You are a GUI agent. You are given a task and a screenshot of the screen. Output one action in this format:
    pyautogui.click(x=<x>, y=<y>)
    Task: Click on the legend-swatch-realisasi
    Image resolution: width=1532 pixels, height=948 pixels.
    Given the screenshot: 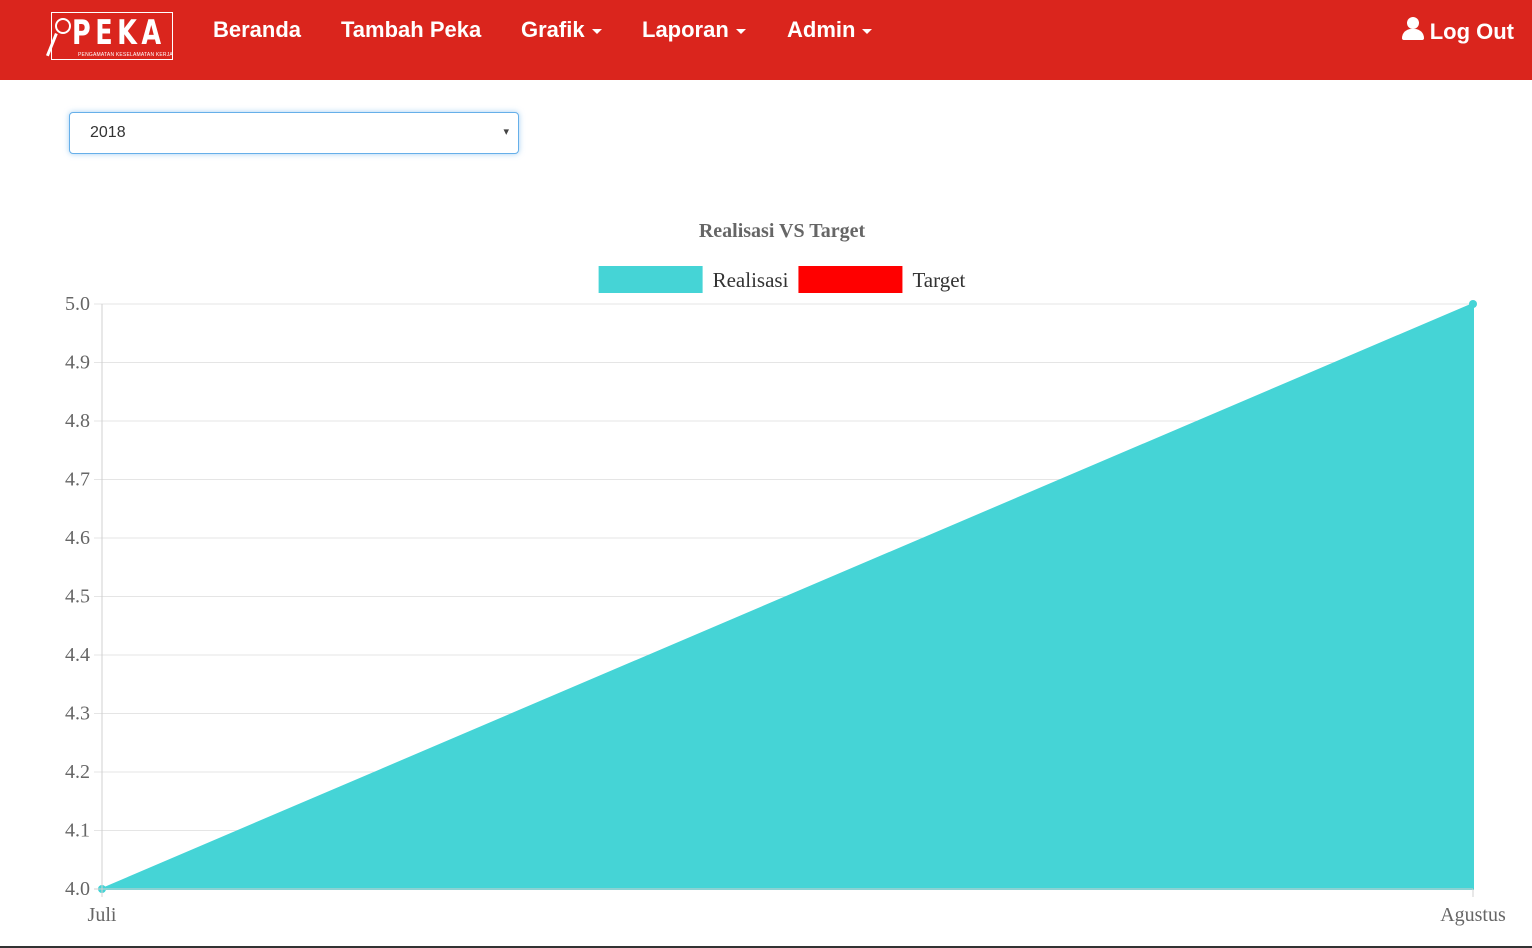 What is the action you would take?
    pyautogui.click(x=650, y=279)
    